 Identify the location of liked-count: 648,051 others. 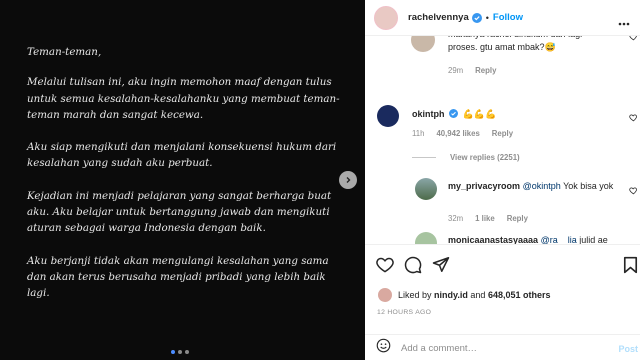
(519, 295).